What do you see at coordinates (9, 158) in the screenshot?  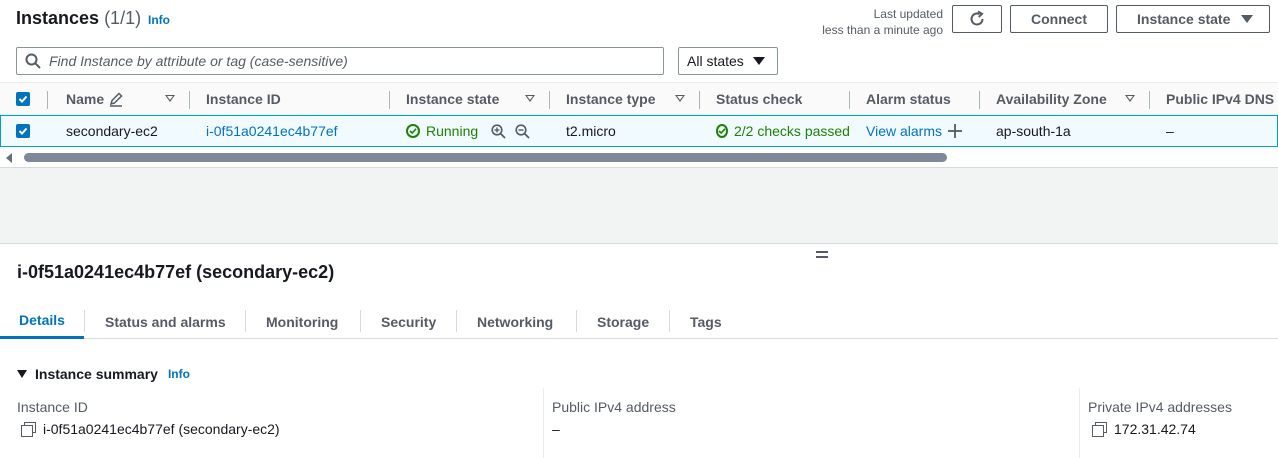 I see `scroll-left-icon` at bounding box center [9, 158].